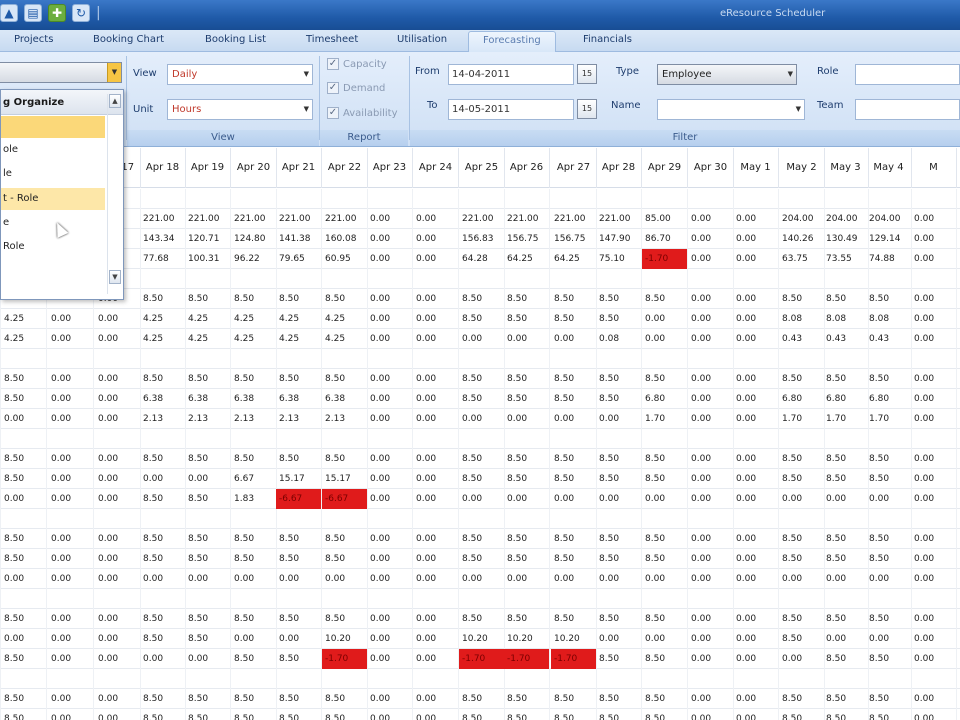 The width and height of the screenshot is (960, 720). What do you see at coordinates (511, 74) in the screenshot?
I see `from-date-input: 14-04-2011` at bounding box center [511, 74].